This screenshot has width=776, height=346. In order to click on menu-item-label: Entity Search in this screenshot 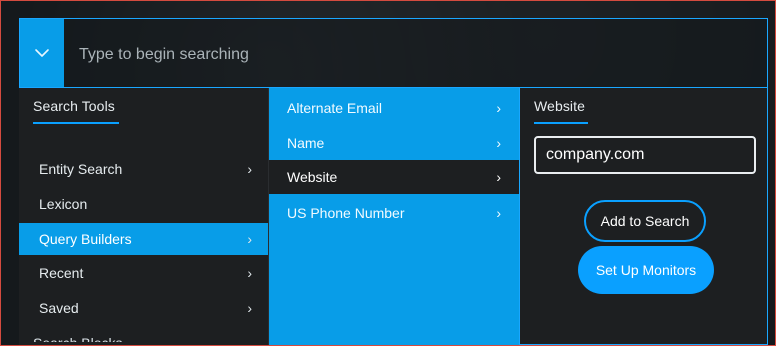, I will do `click(81, 169)`.